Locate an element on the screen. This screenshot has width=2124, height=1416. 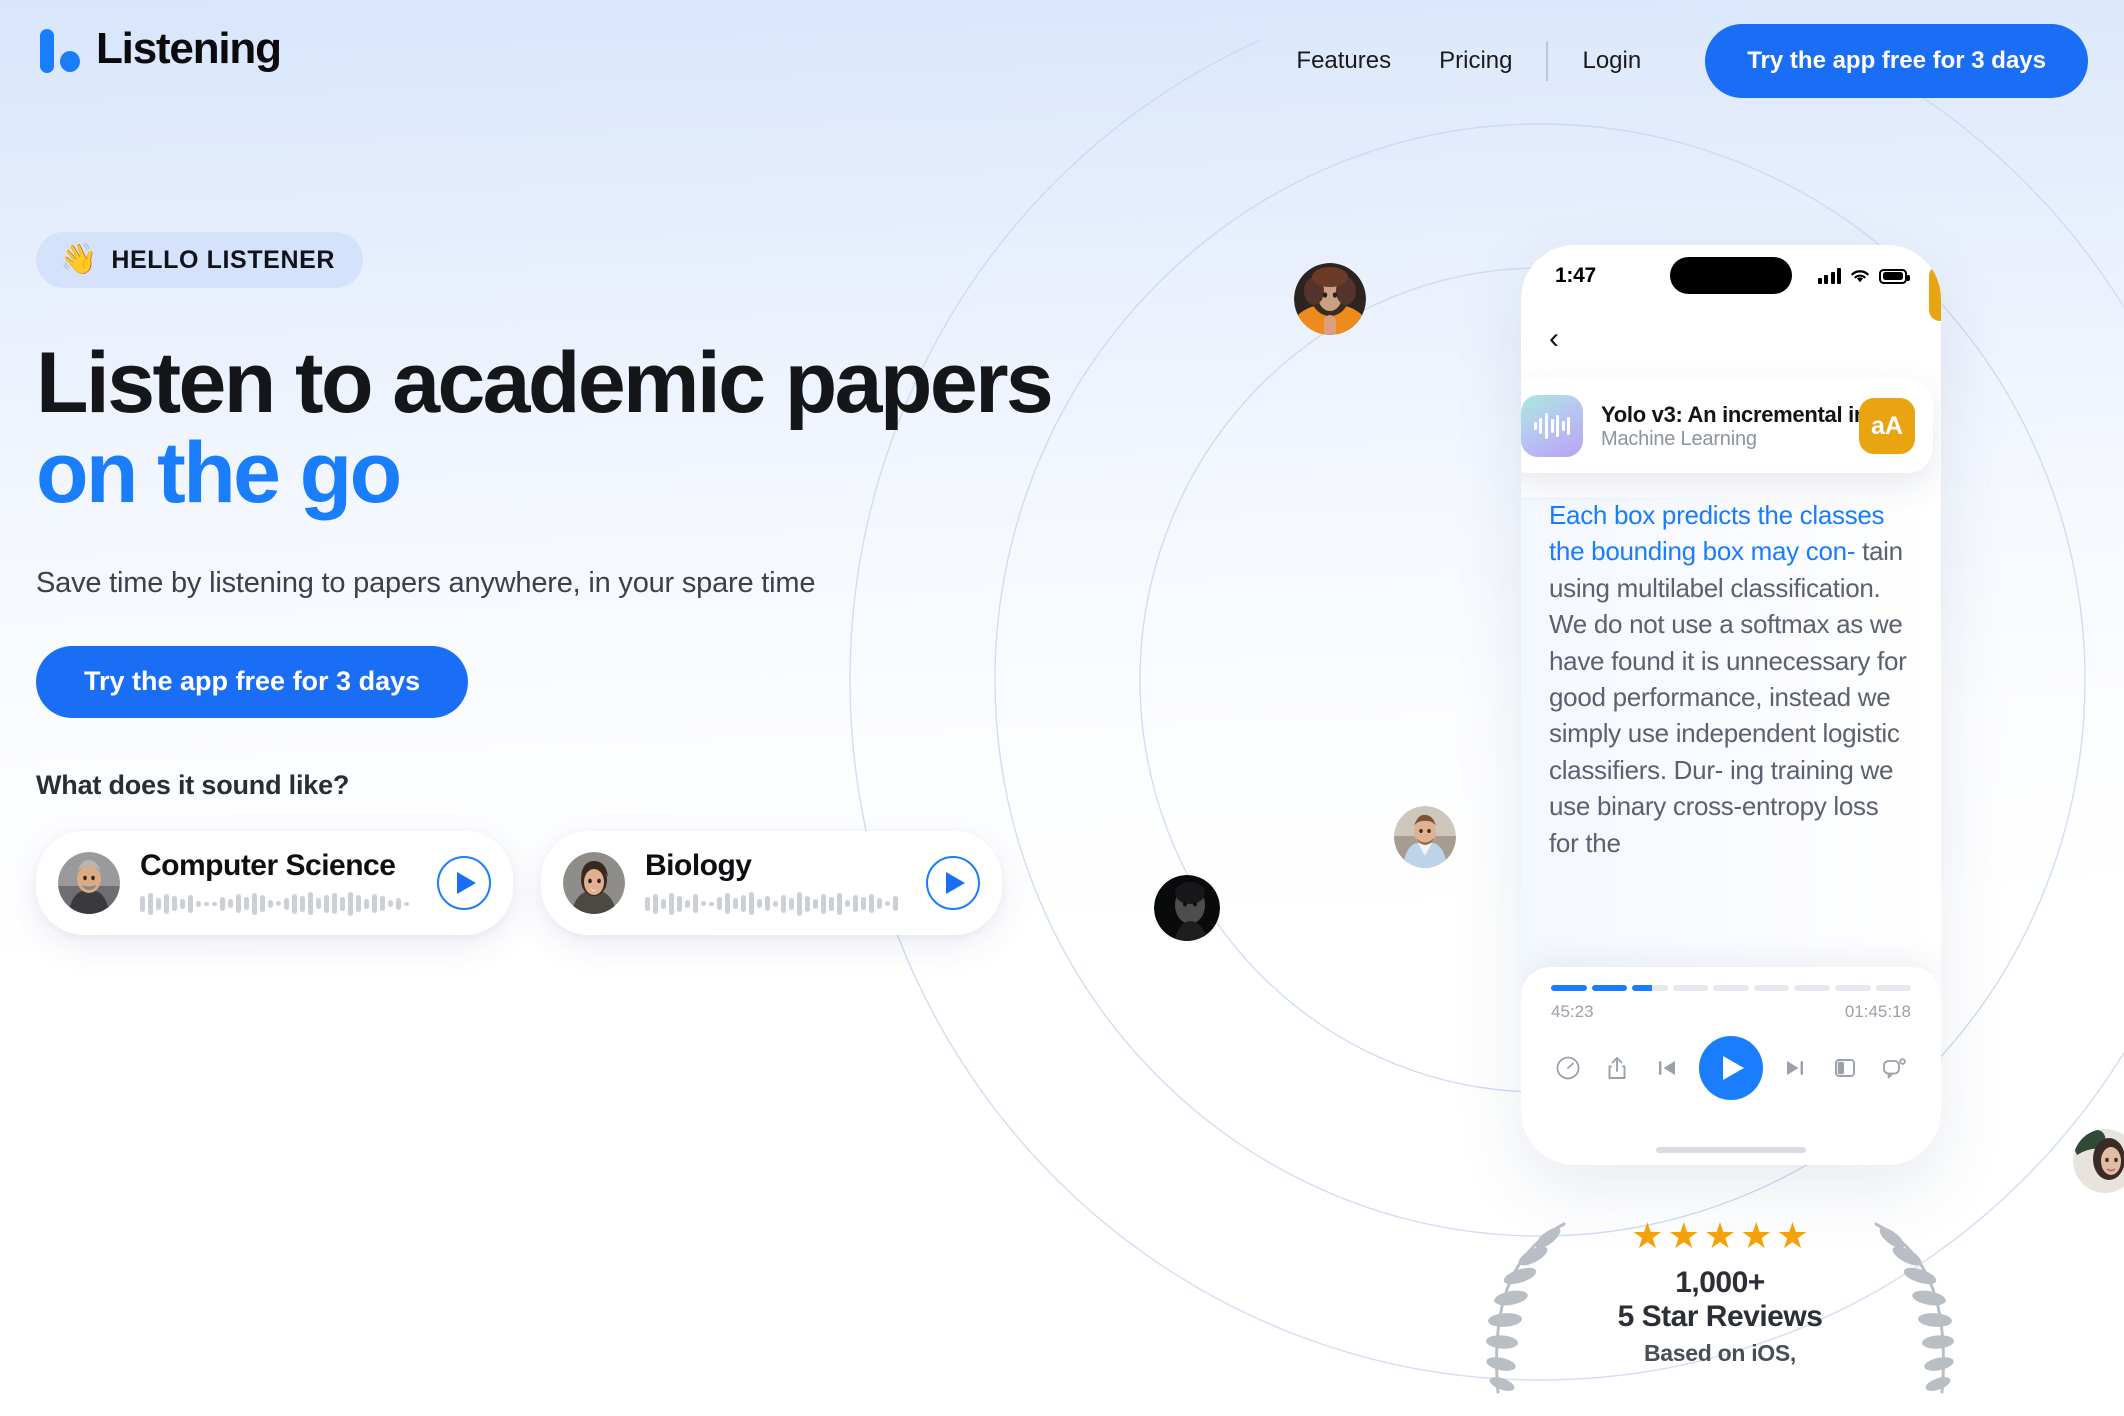
total-duration: 01:45:18 is located at coordinates (1877, 1011).